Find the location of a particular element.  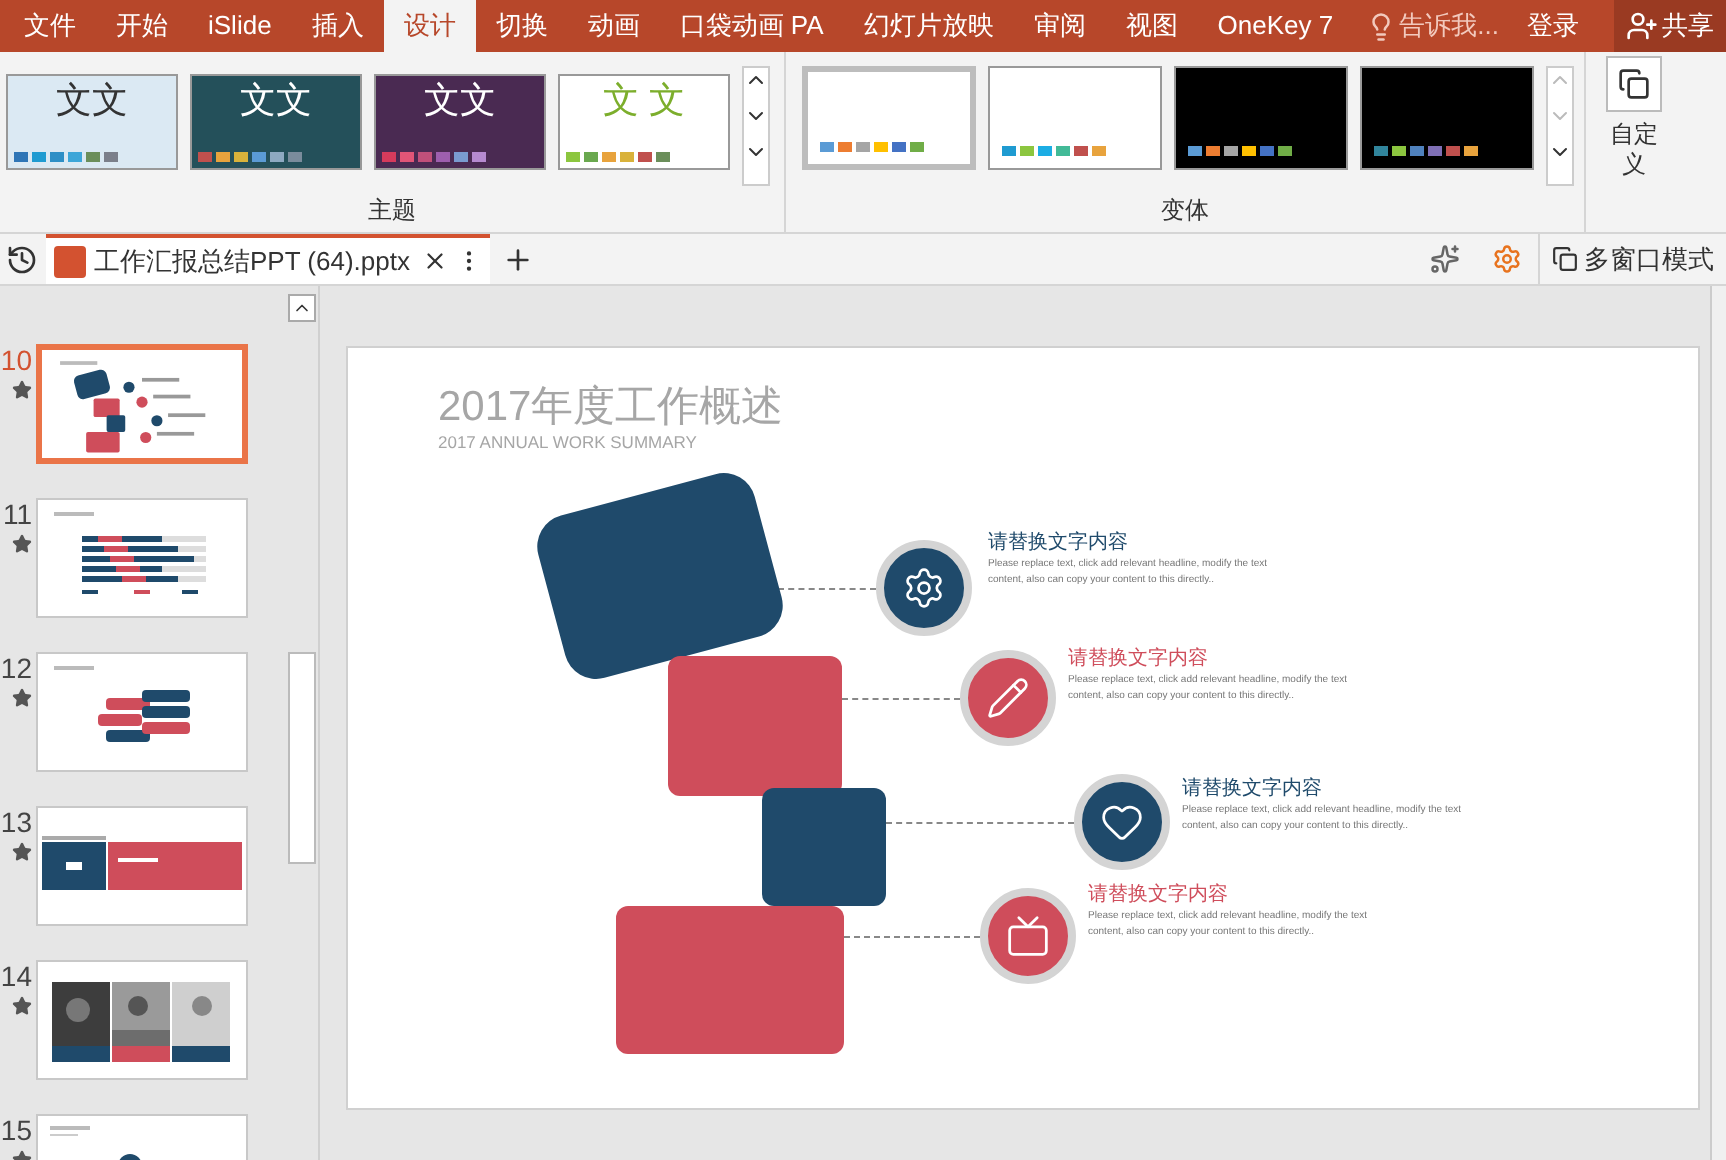

multi-window-button: 多窗口模式 is located at coordinates (1632, 259).